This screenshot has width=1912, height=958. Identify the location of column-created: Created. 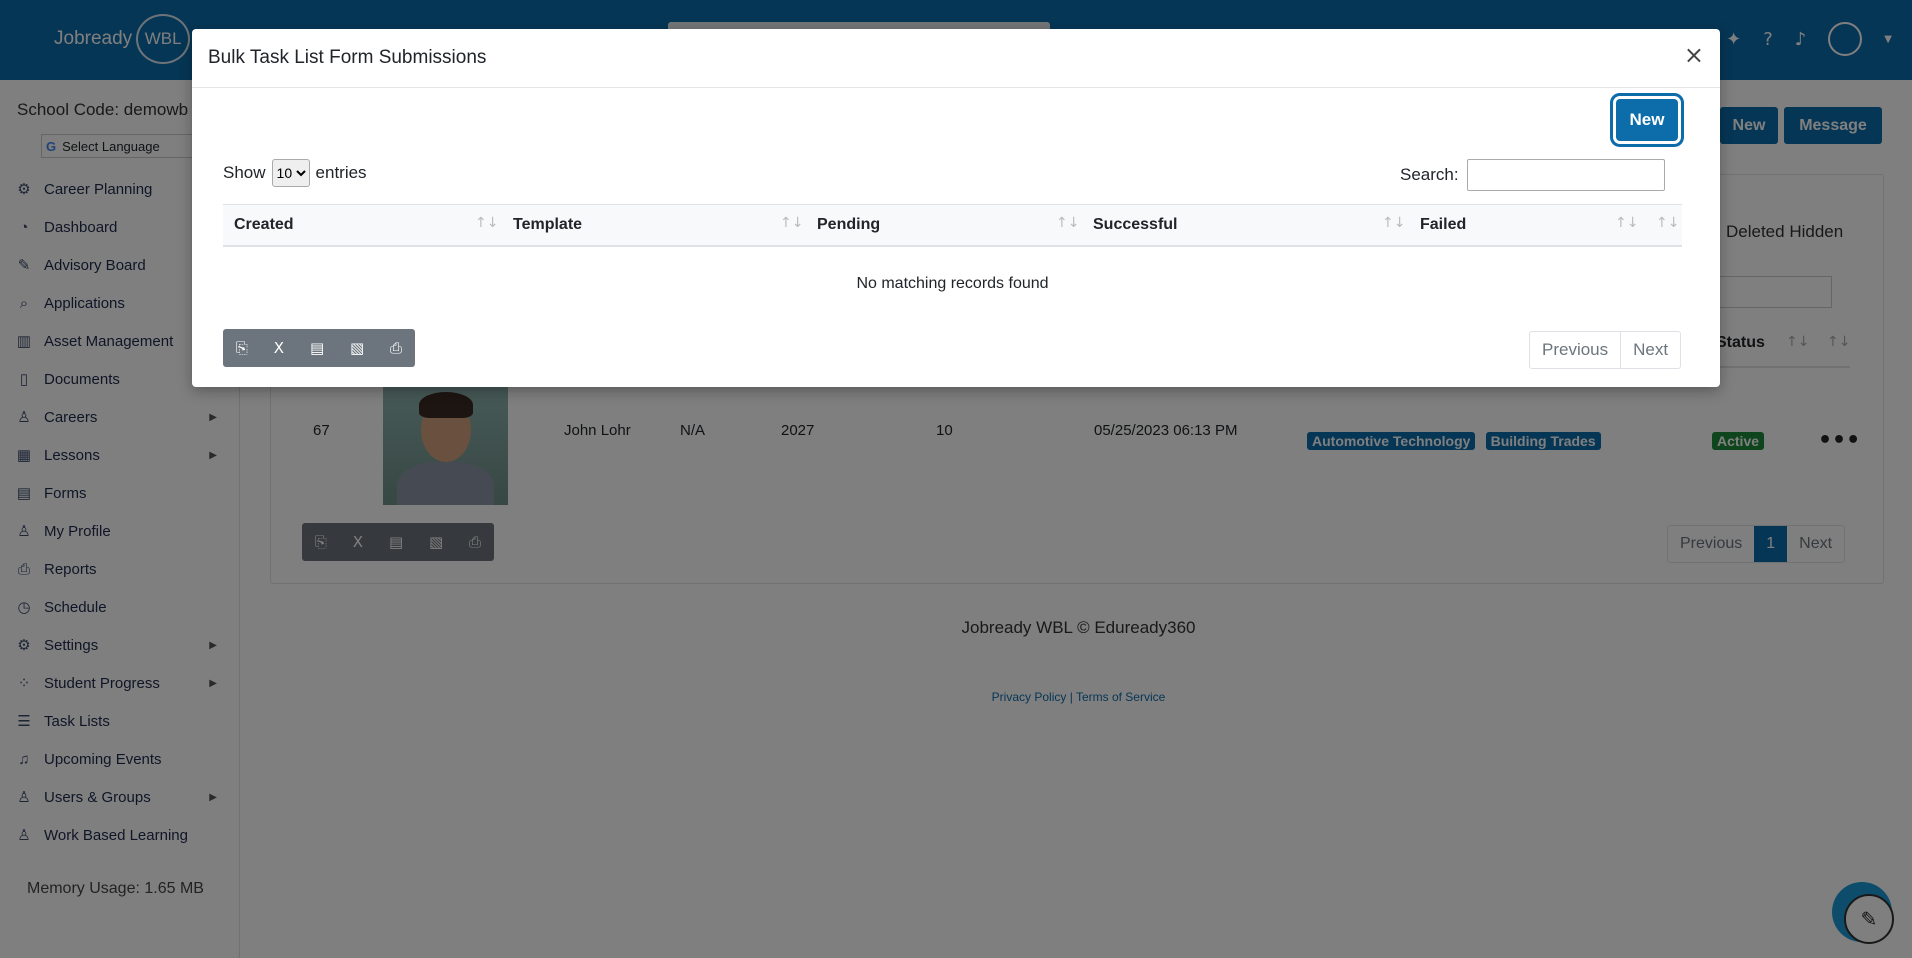
(264, 225).